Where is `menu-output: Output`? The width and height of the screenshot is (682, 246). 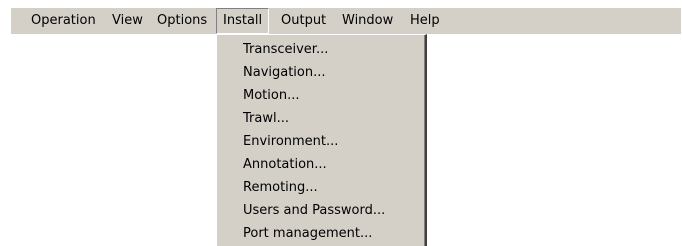 menu-output: Output is located at coordinates (303, 21).